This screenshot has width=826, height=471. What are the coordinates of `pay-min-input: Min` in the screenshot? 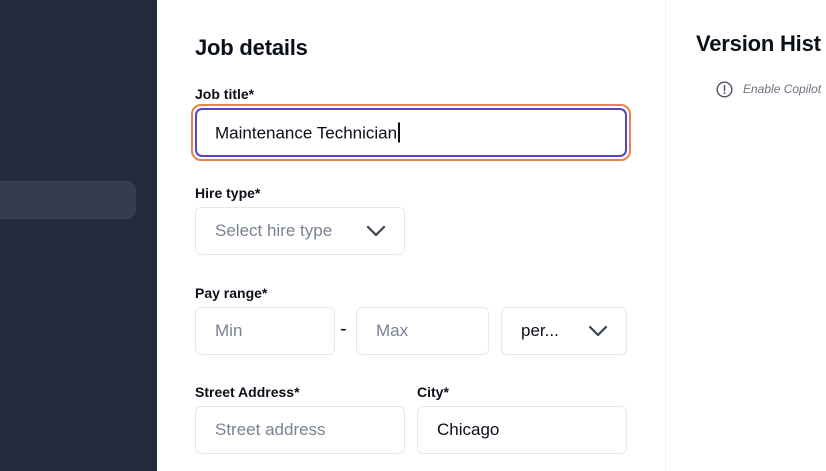 It's located at (265, 331).